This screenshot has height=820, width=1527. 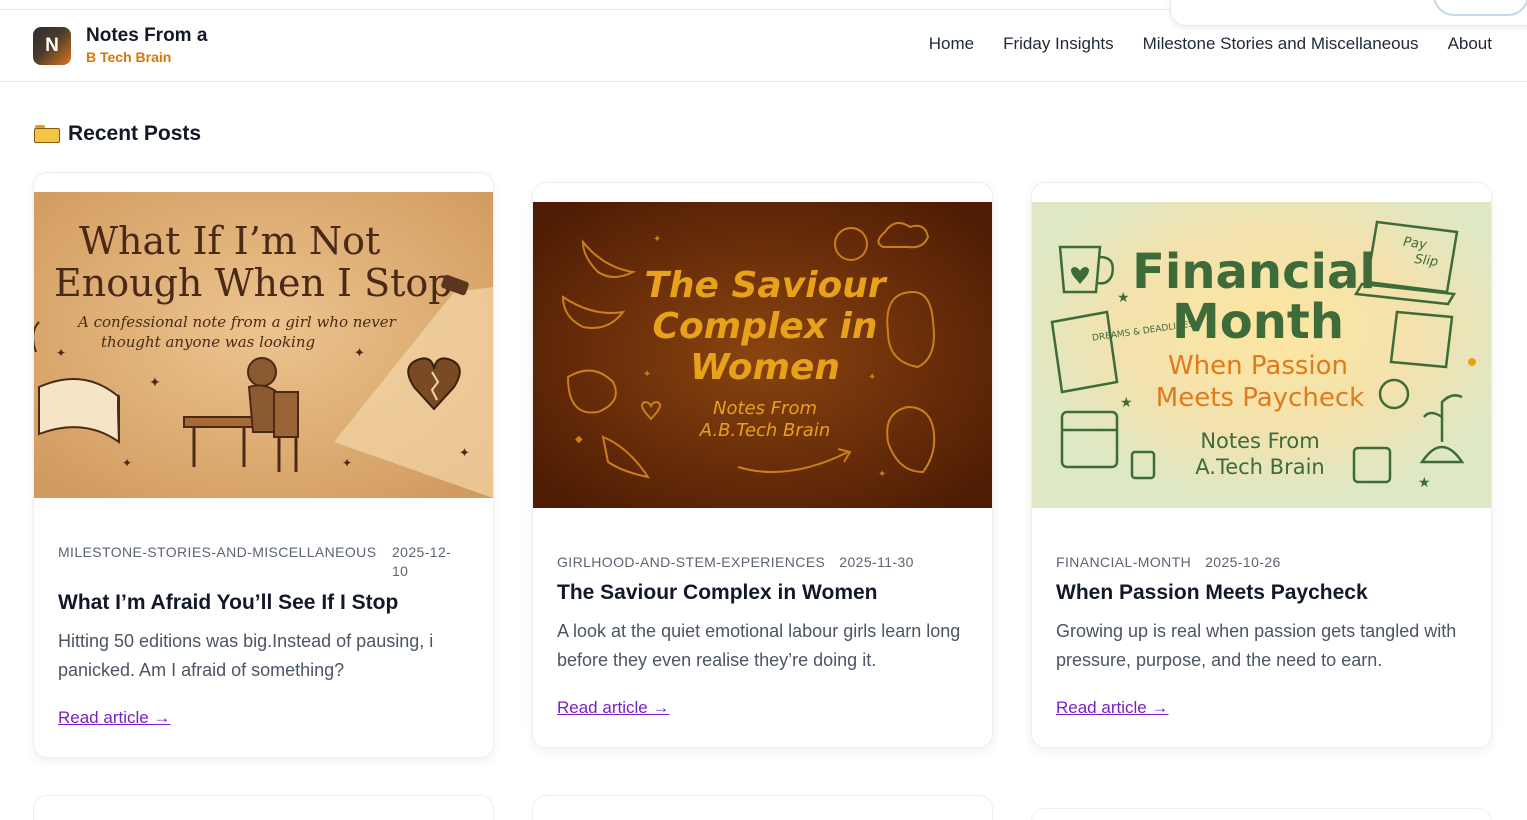 What do you see at coordinates (263, 603) in the screenshot?
I see `post-title: What I’m Afraid You’ll See If I Stop` at bounding box center [263, 603].